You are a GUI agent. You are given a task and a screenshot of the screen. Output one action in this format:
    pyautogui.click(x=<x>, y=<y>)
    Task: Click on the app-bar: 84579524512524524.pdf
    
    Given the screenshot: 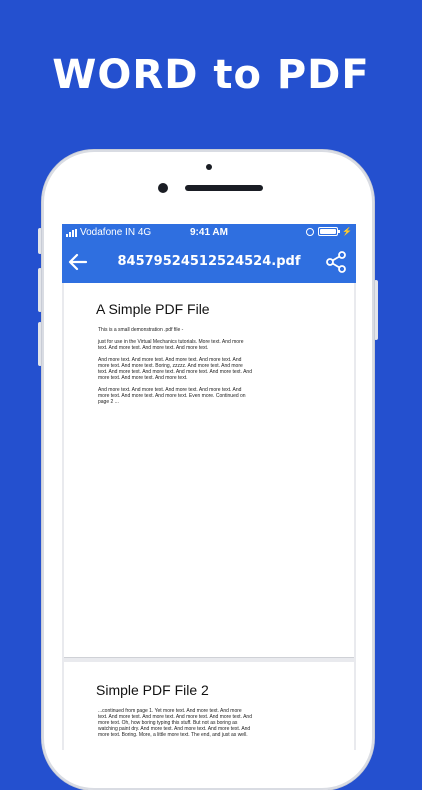 What is the action you would take?
    pyautogui.click(x=209, y=262)
    